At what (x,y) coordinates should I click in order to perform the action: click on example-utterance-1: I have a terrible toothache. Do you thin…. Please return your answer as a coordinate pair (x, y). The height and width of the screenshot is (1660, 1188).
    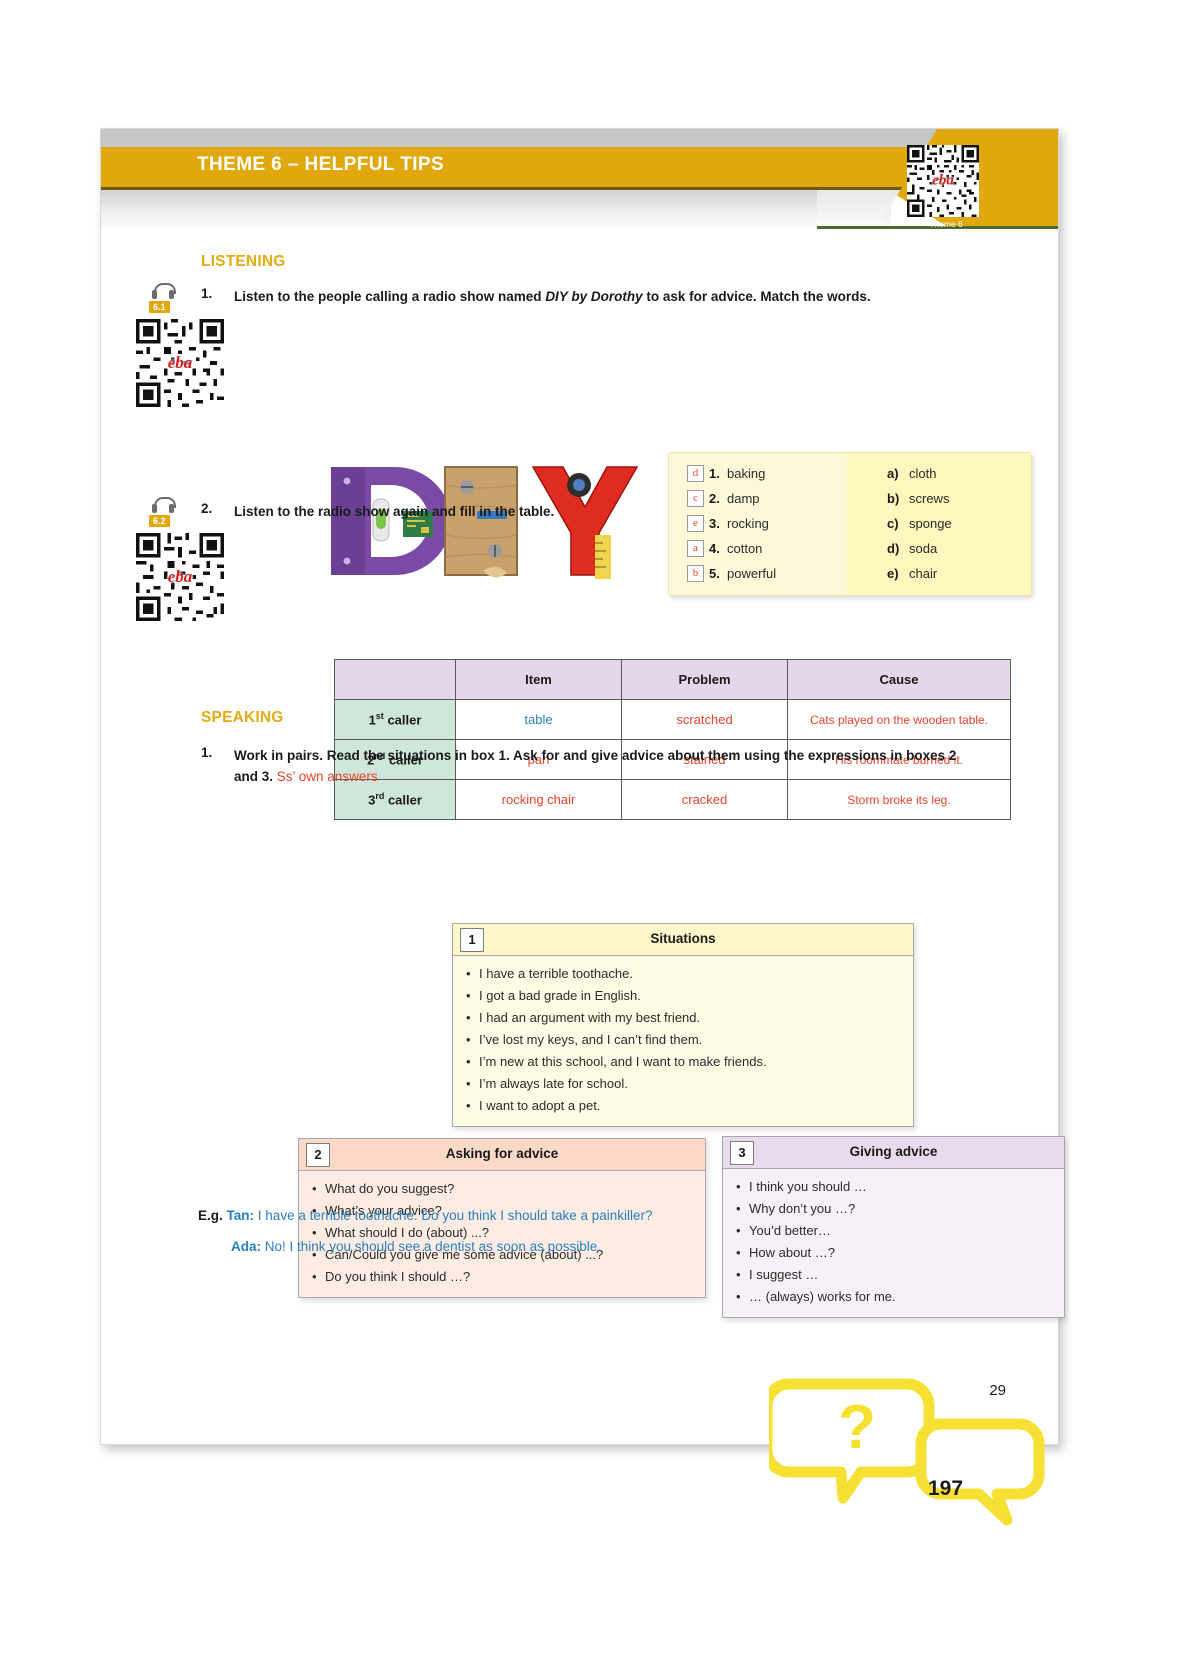
    Looking at the image, I should click on (455, 1215).